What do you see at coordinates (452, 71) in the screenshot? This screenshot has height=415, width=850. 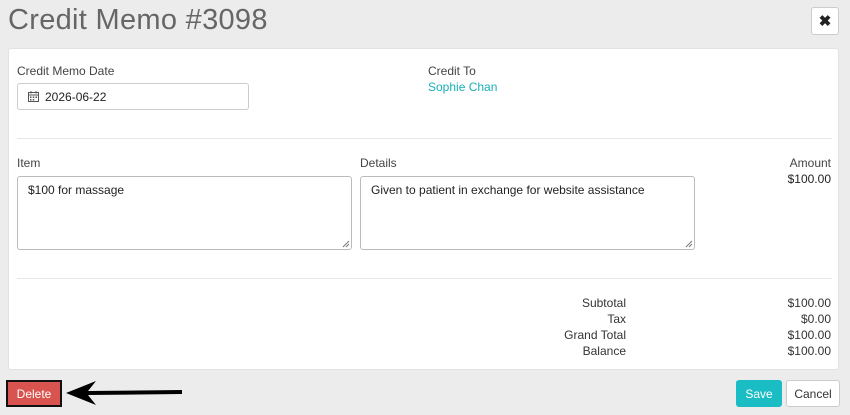 I see `credit-to-label: Credit To` at bounding box center [452, 71].